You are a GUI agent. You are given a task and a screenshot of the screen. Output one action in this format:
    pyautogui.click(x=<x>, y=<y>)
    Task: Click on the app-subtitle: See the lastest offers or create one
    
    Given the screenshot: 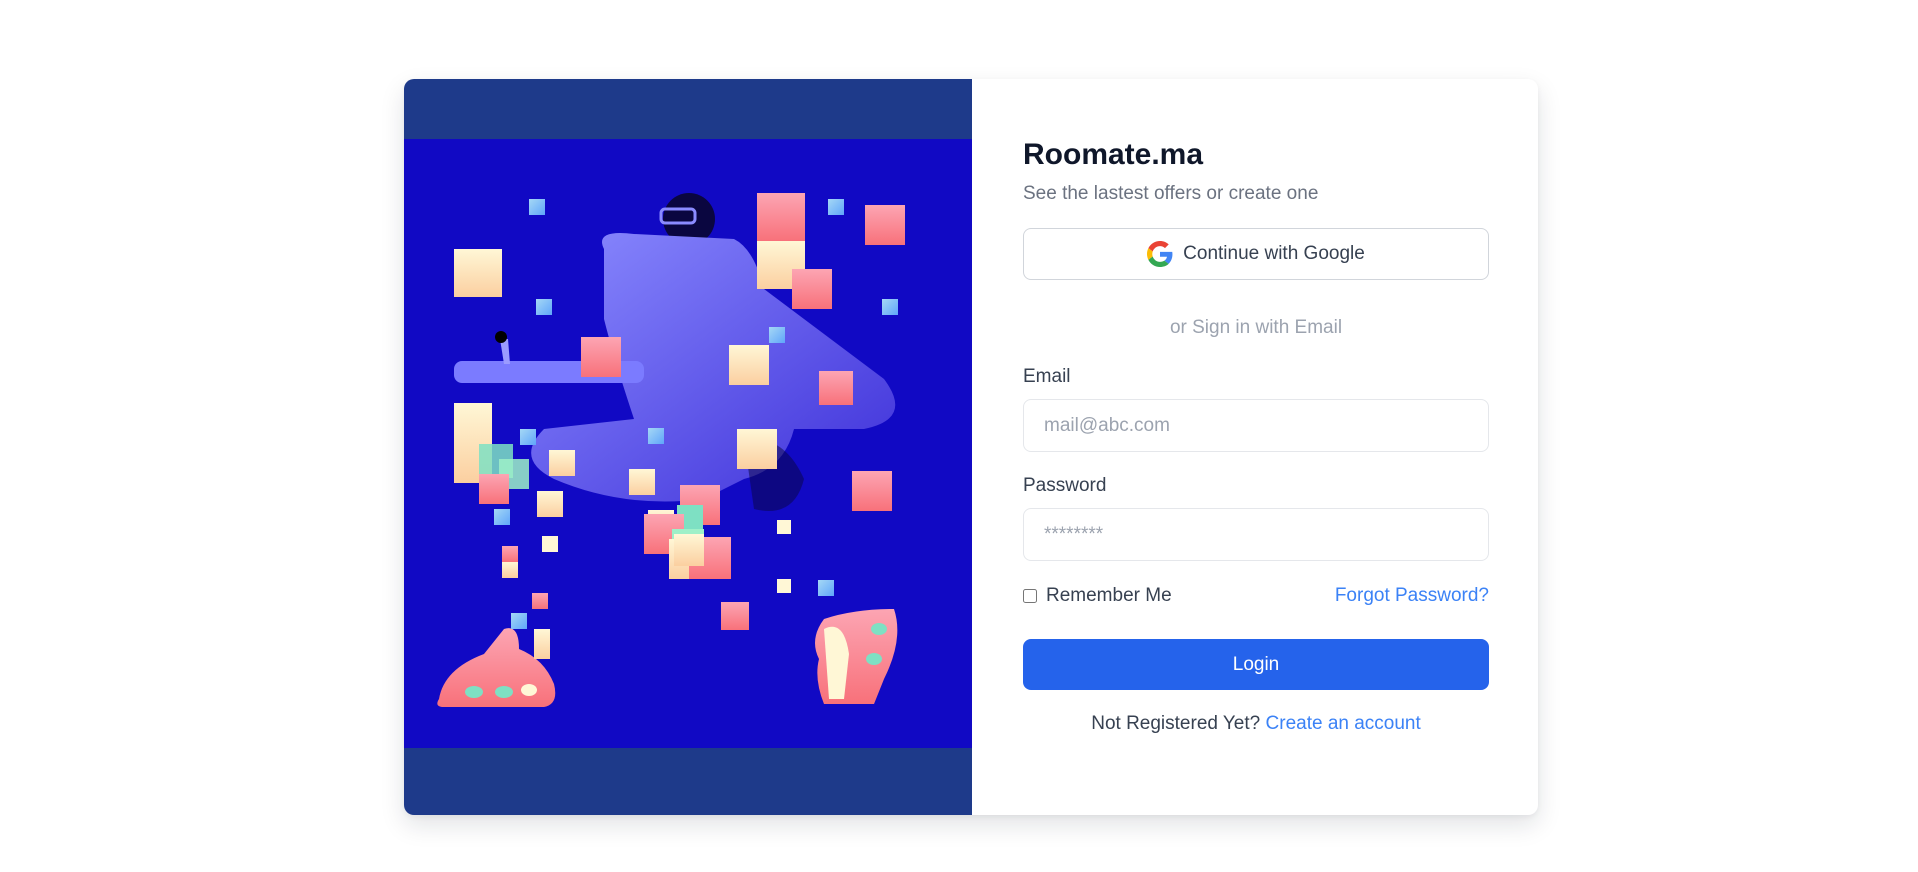 What is the action you would take?
    pyautogui.click(x=1171, y=193)
    